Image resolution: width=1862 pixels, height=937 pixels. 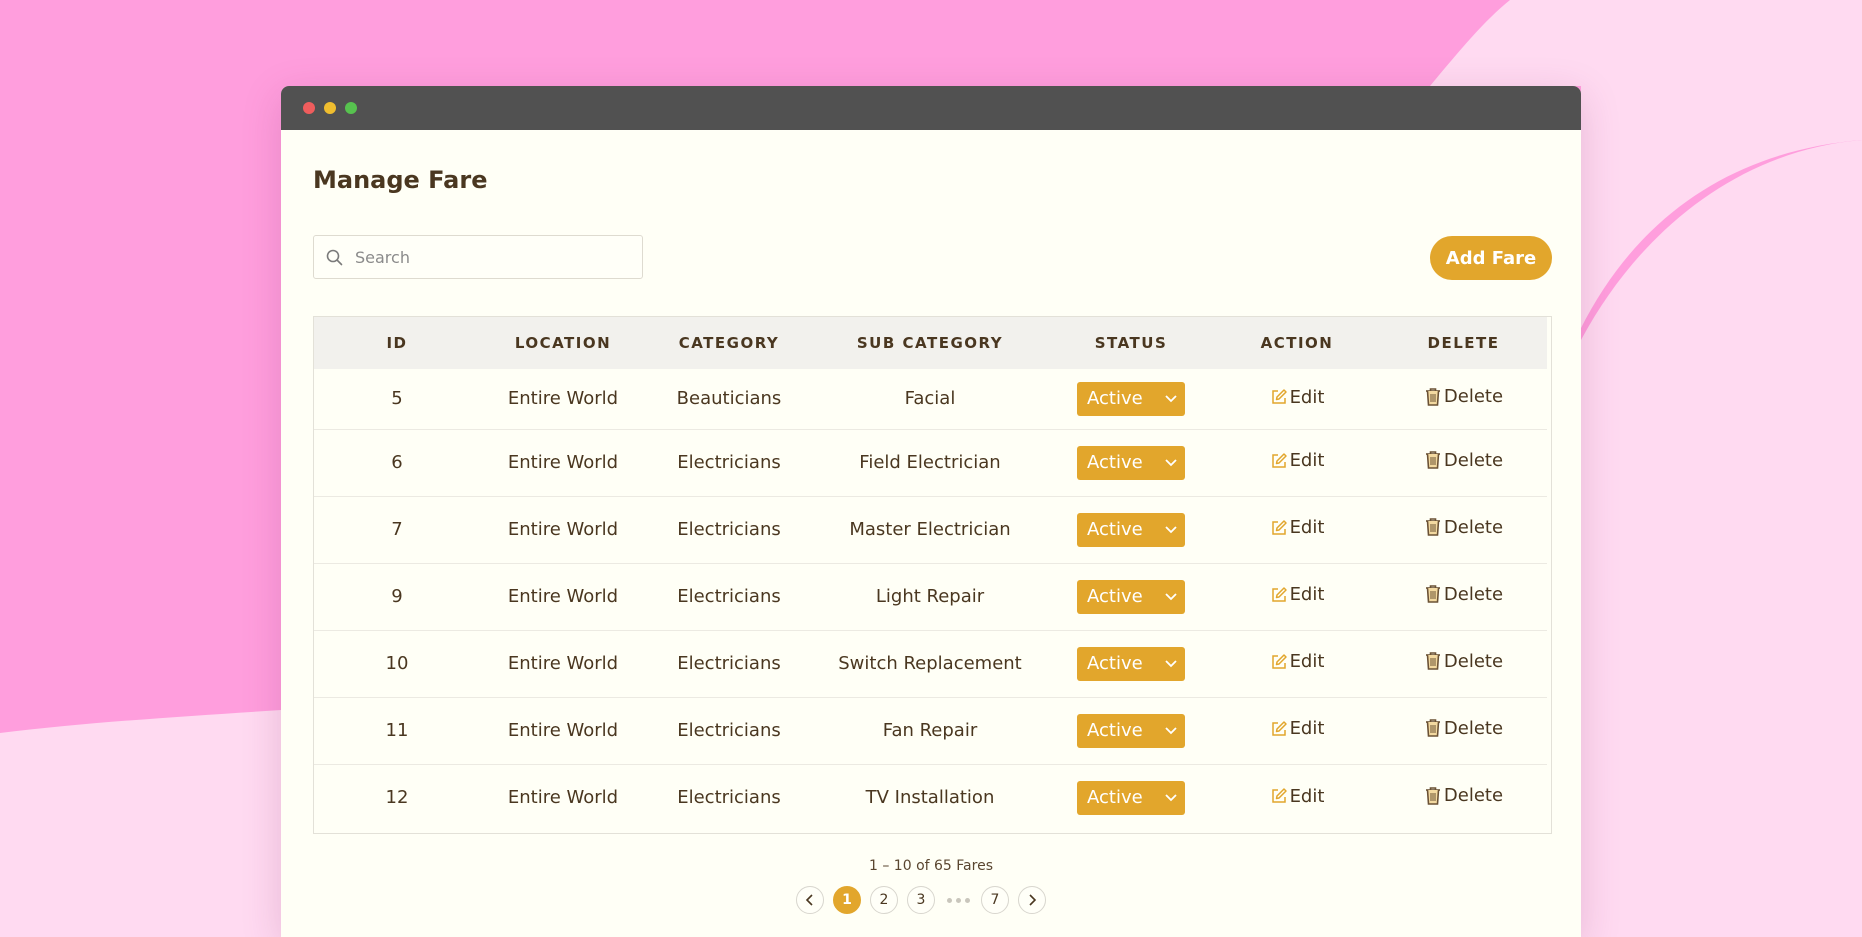 I want to click on cell-id: 12, so click(x=397, y=798).